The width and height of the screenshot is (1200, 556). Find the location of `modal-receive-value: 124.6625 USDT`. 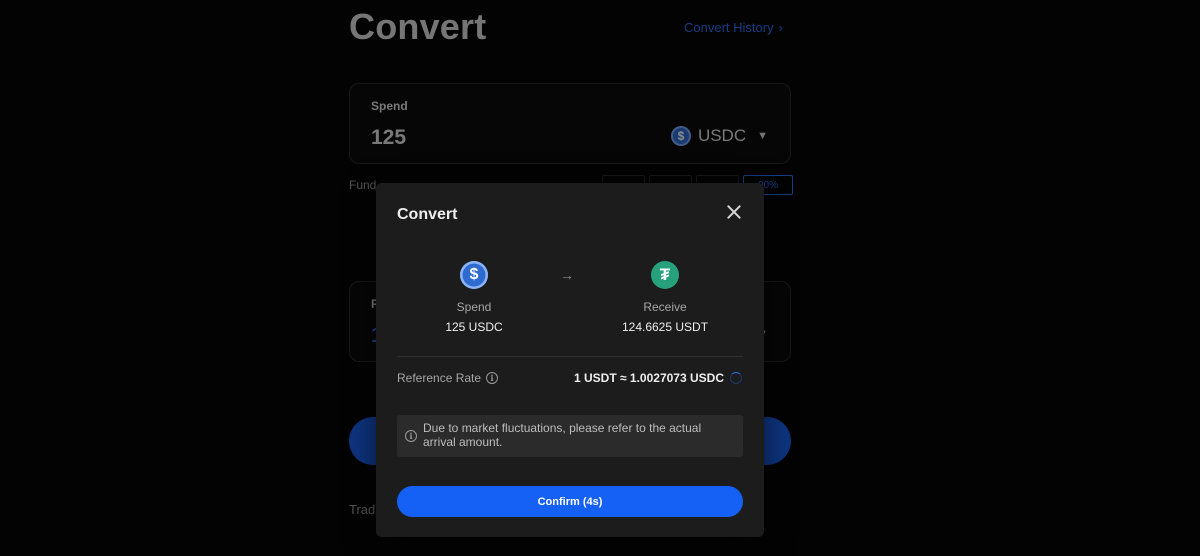

modal-receive-value: 124.6625 USDT is located at coordinates (665, 327).